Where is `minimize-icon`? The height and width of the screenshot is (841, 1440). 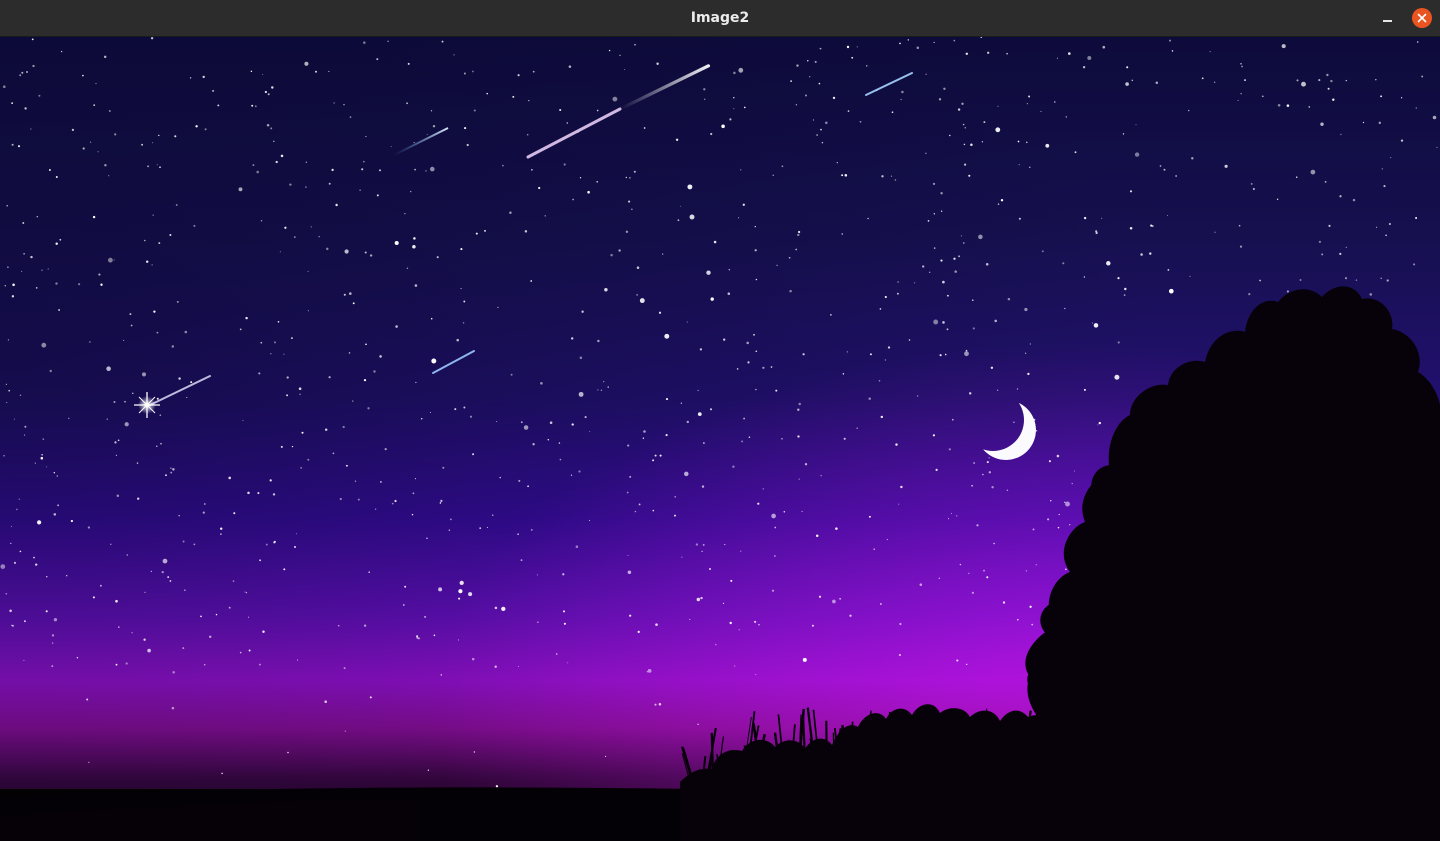 minimize-icon is located at coordinates (1387, 21).